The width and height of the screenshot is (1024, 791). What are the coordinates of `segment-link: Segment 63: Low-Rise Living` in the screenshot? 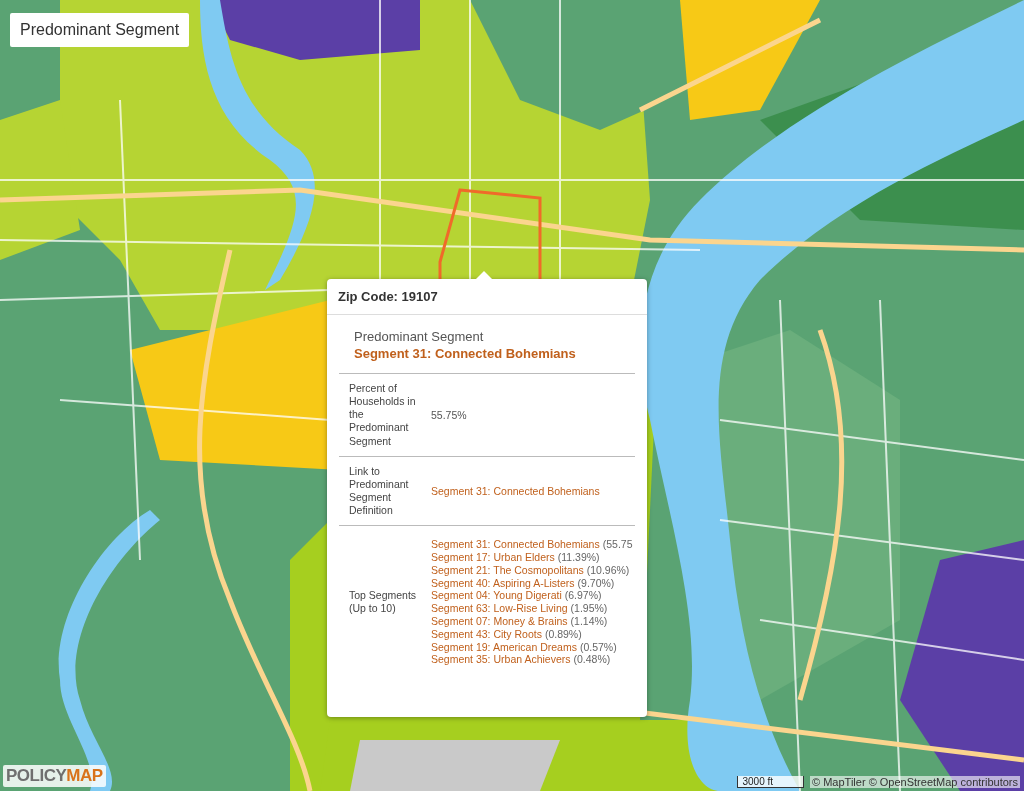 It's located at (499, 608).